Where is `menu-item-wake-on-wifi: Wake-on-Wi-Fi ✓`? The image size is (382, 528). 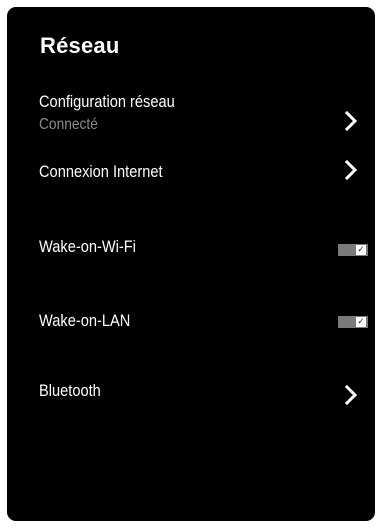 menu-item-wake-on-wifi: Wake-on-Wi-Fi ✓ is located at coordinates (191, 252).